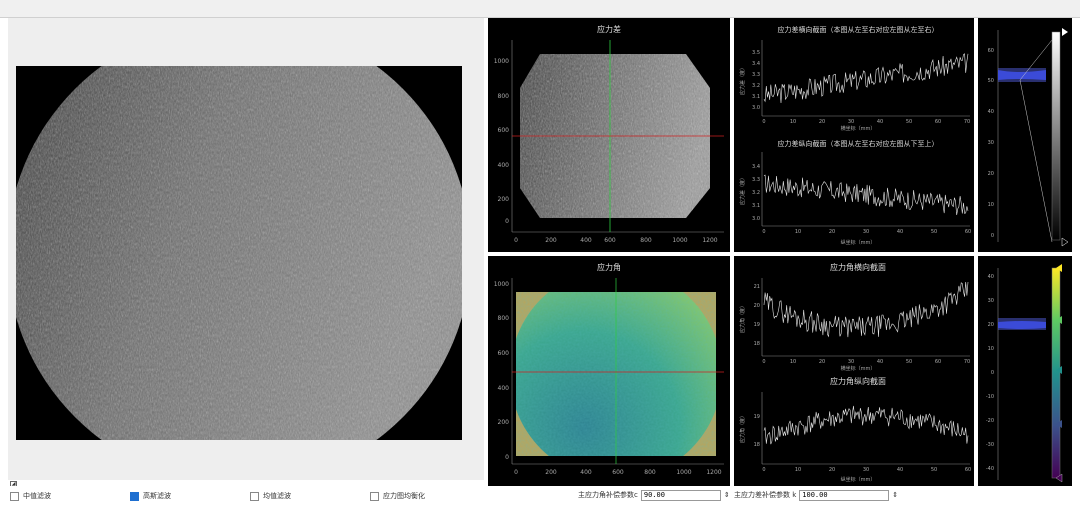 The image size is (1080, 516). What do you see at coordinates (504, 165) in the screenshot?
I see `tick-label: 400` at bounding box center [504, 165].